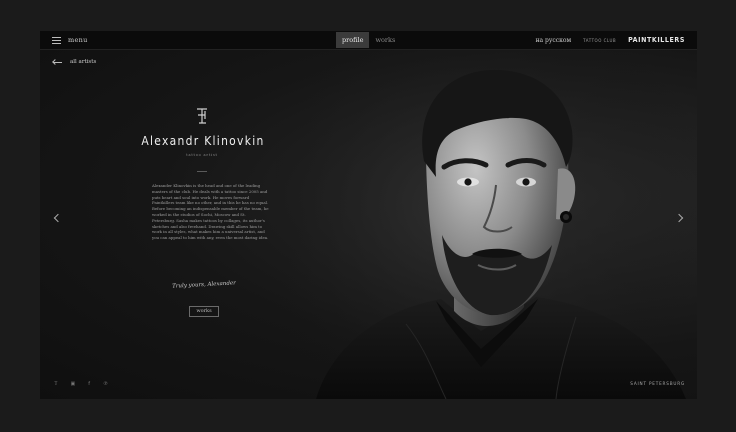  I want to click on artist-signature: Truly yours, Alexander, so click(204, 285).